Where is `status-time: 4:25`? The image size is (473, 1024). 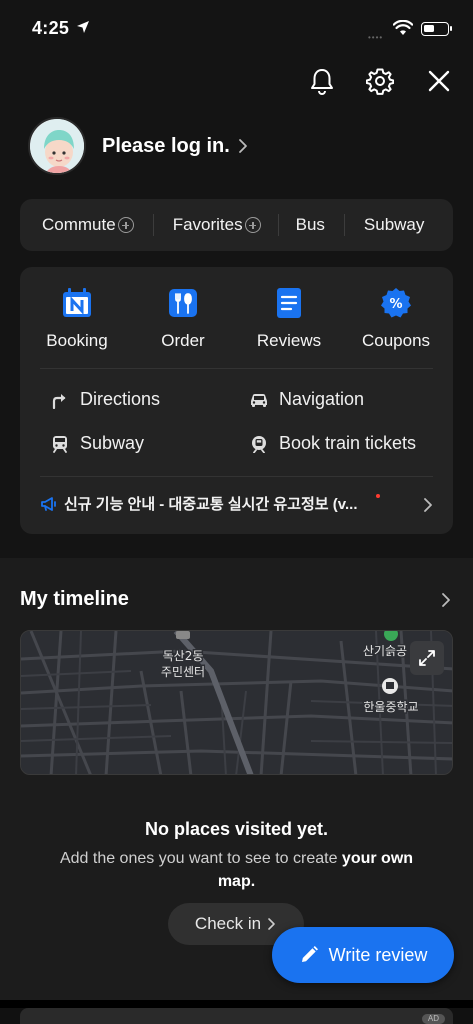 status-time: 4:25 is located at coordinates (51, 28).